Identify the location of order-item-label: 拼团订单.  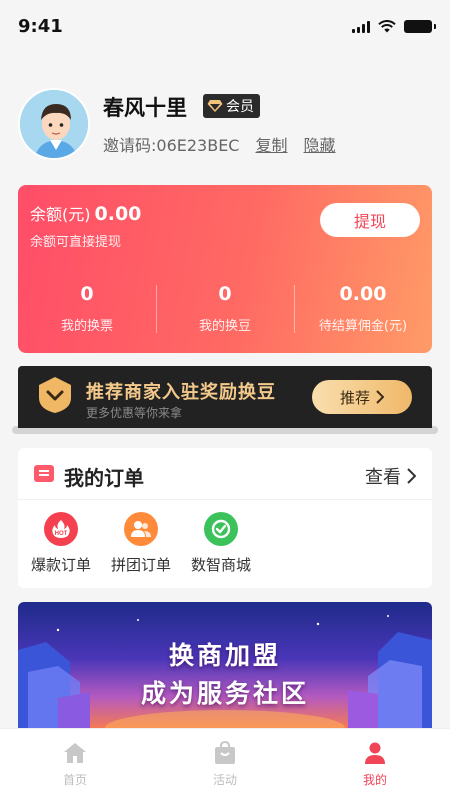
(140, 565).